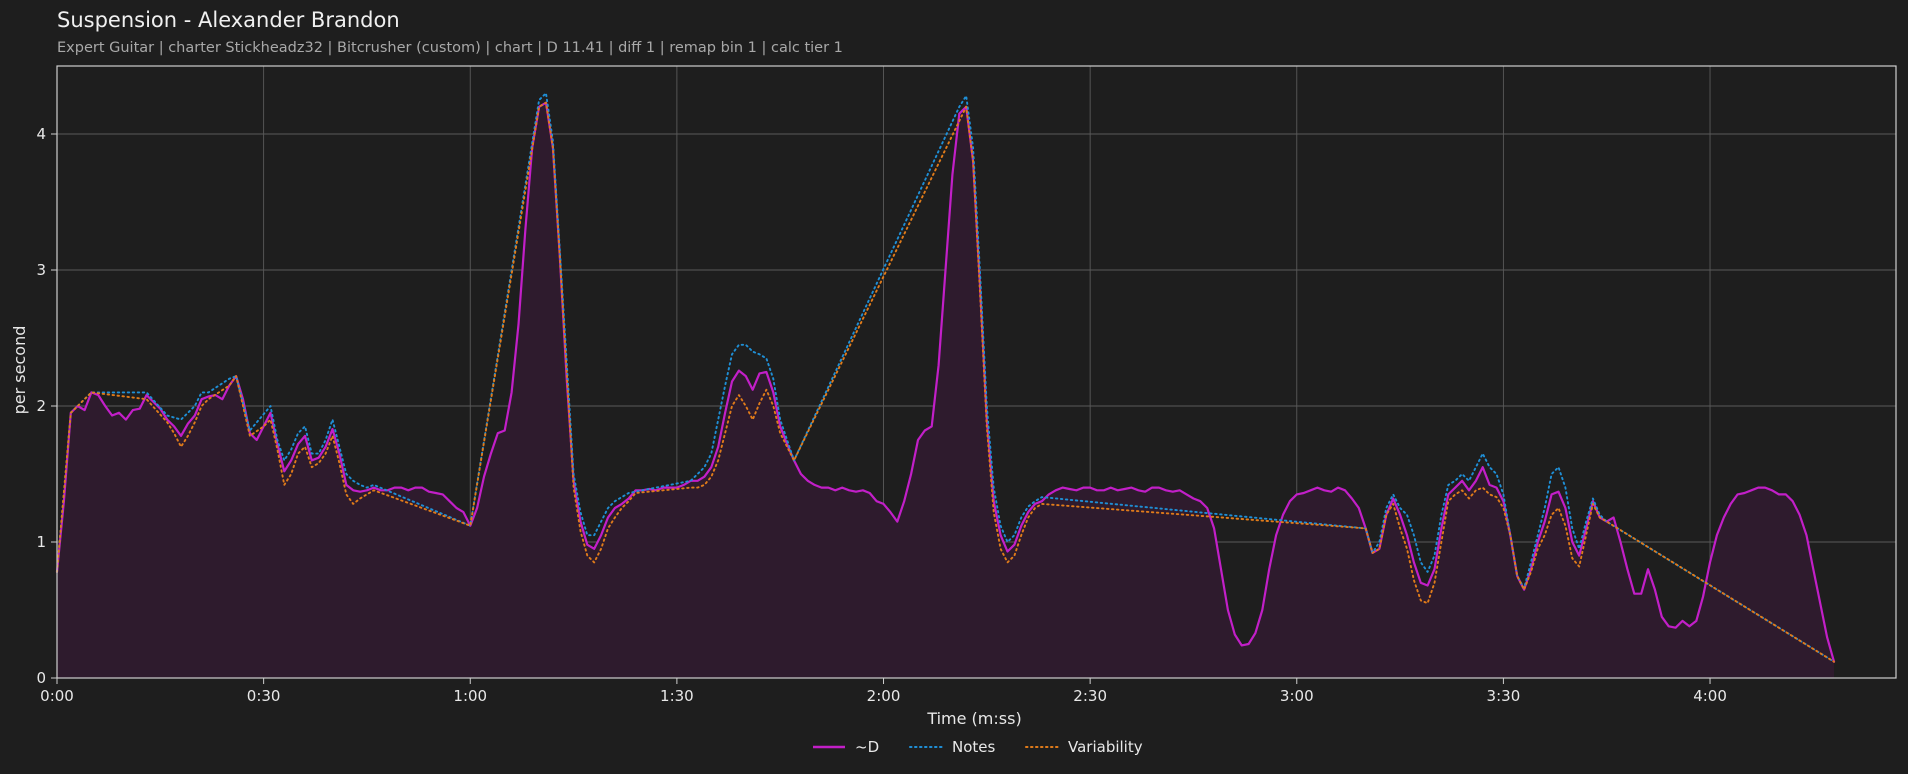  What do you see at coordinates (41, 270) in the screenshot?
I see `y-tick-label: 3` at bounding box center [41, 270].